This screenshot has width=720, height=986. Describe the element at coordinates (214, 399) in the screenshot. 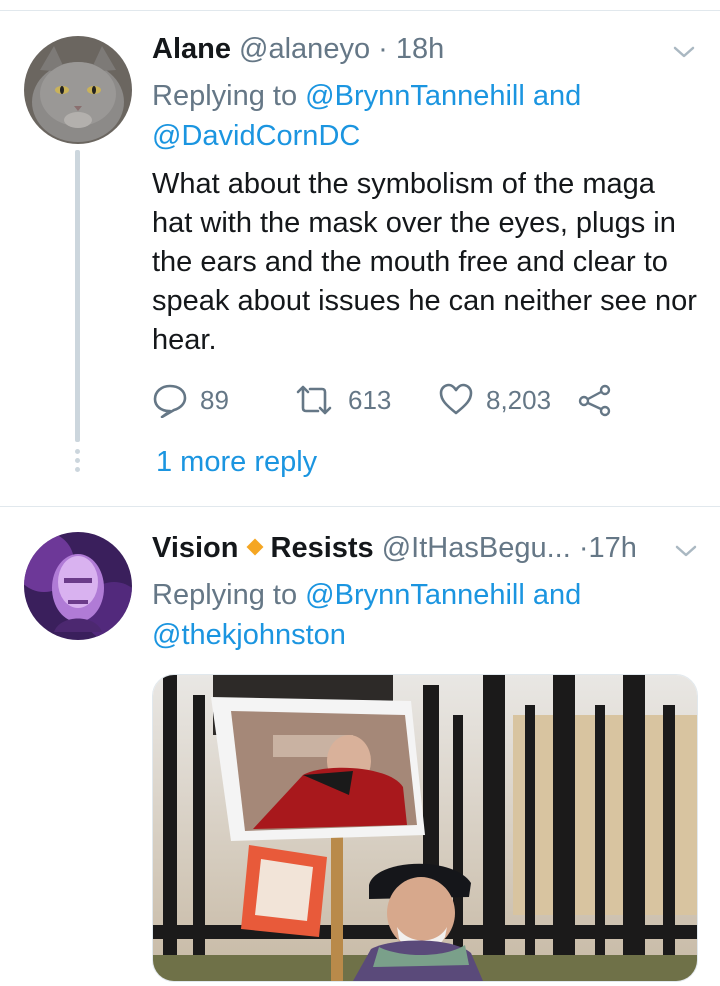

I see `reply-count: 89` at that location.